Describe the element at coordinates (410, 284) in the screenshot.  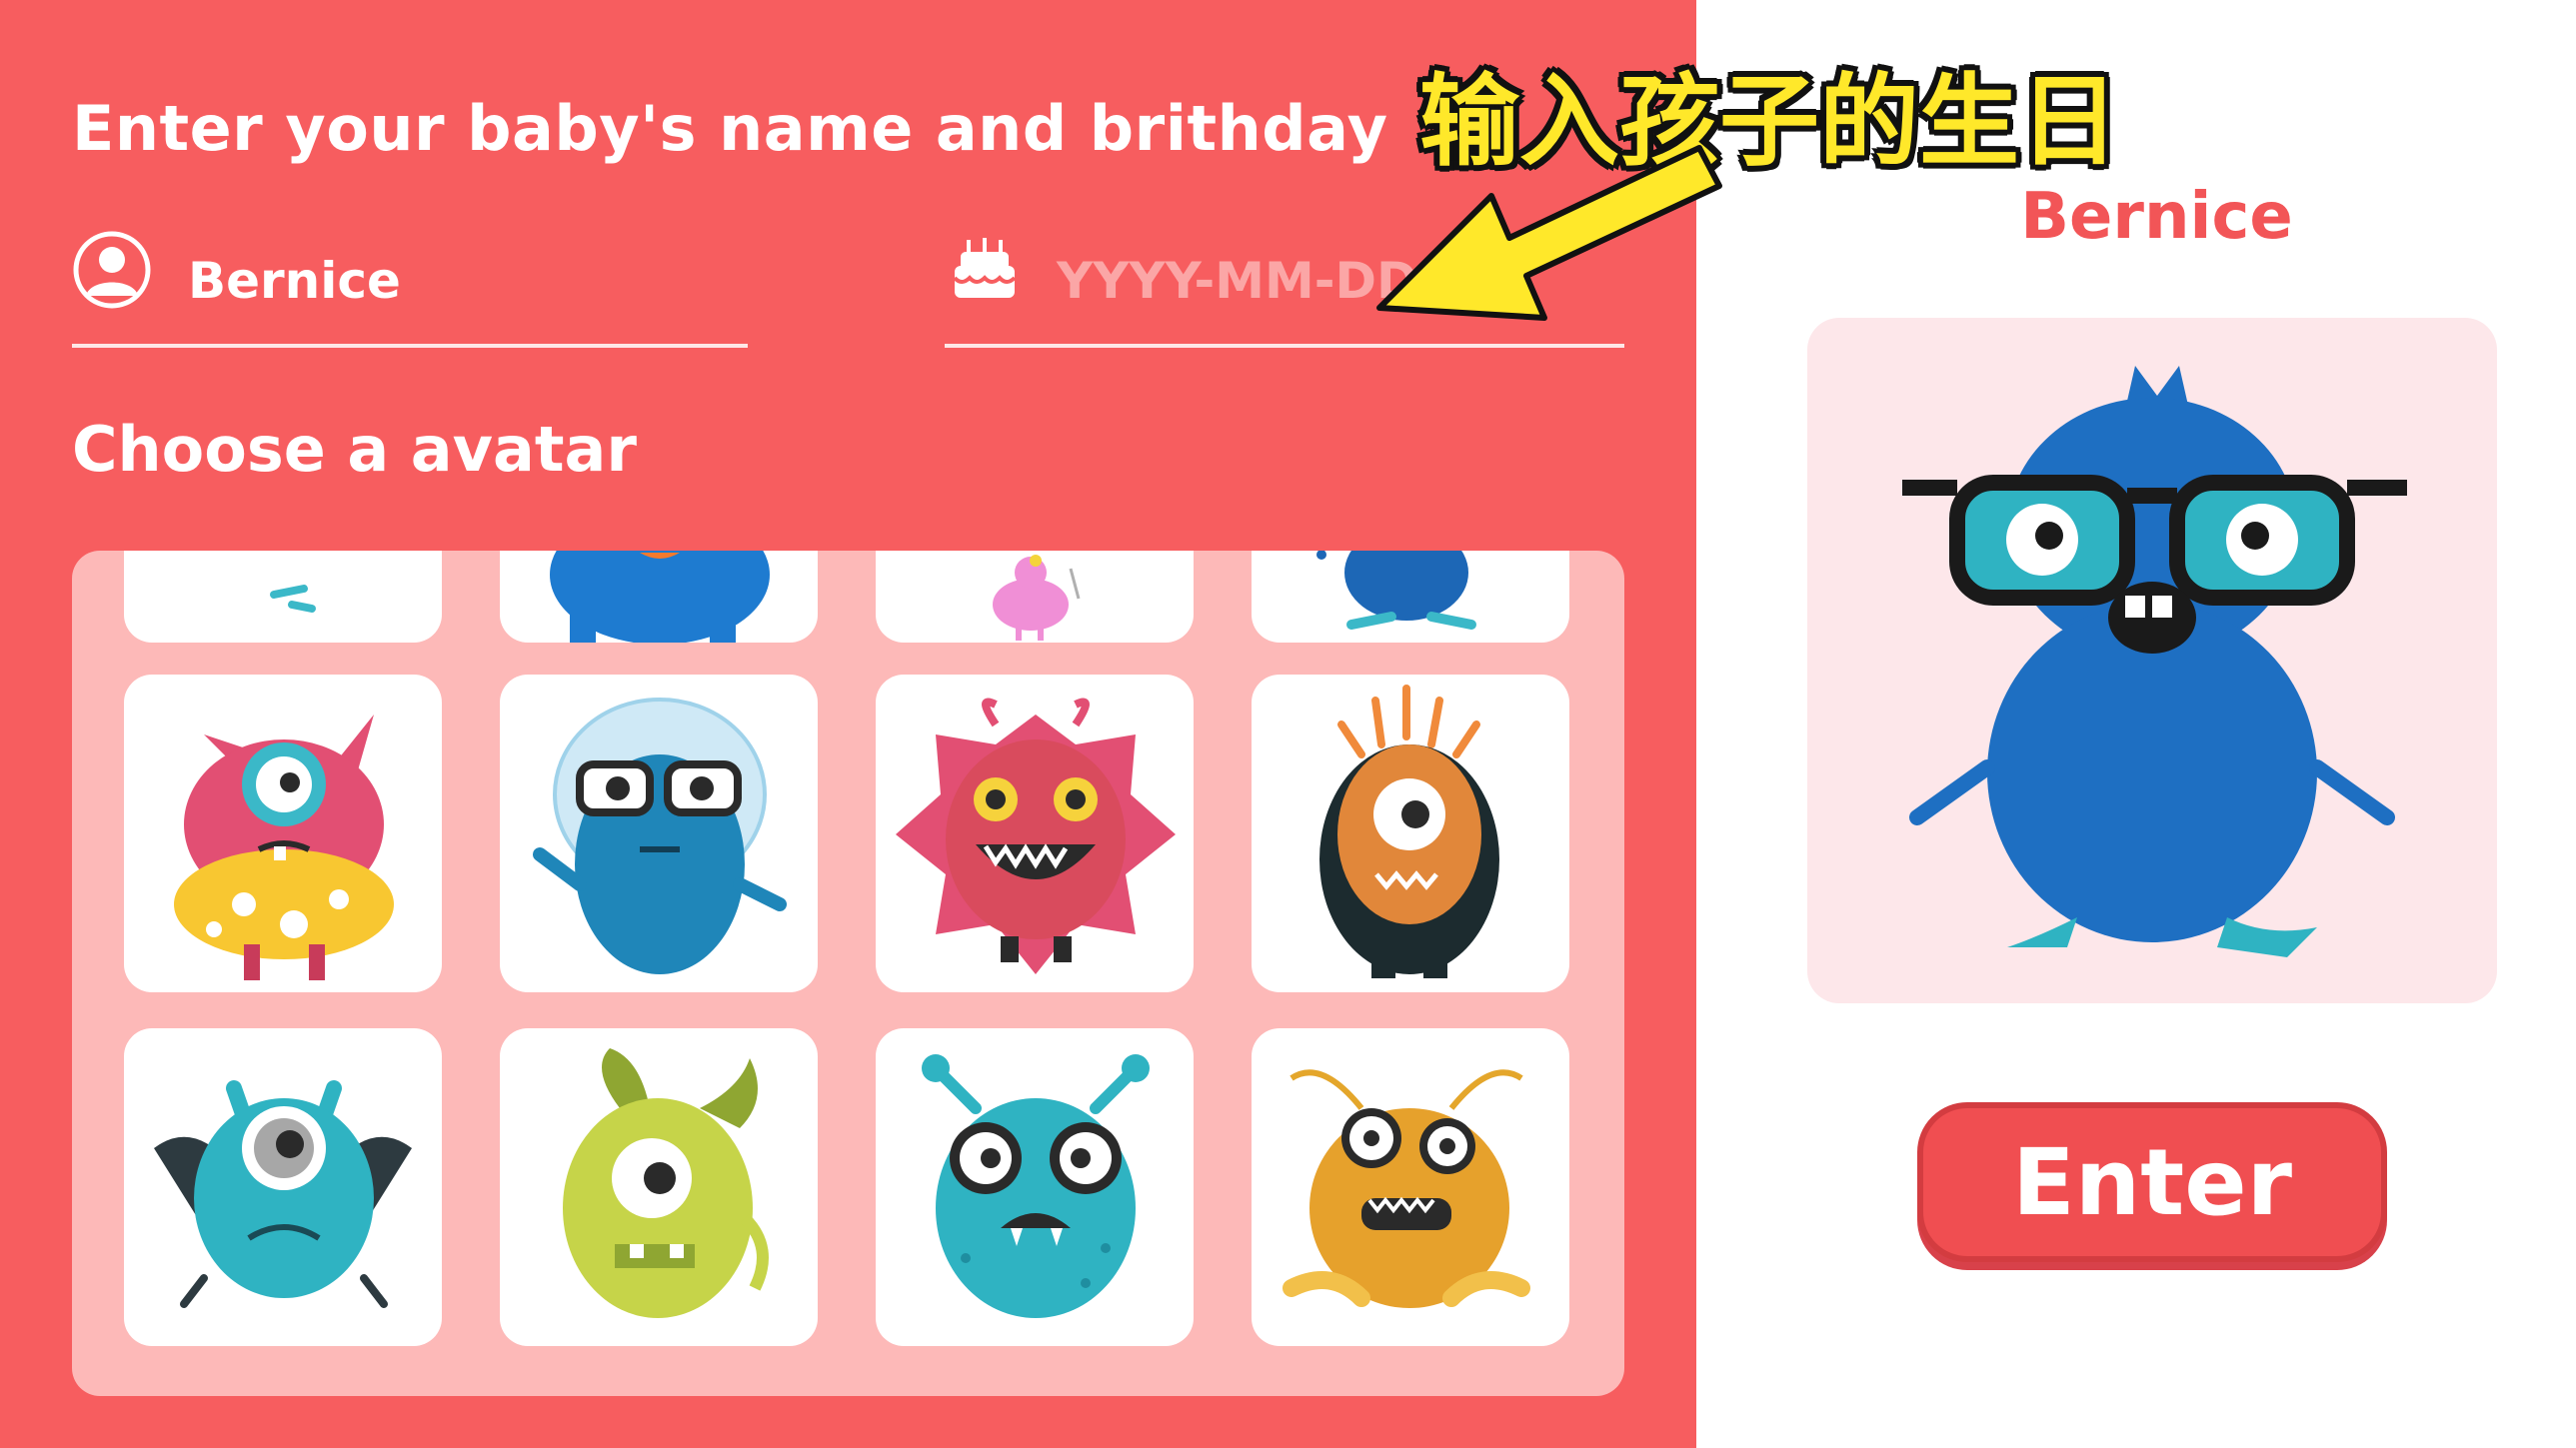
I see `name-field: Bernice` at that location.